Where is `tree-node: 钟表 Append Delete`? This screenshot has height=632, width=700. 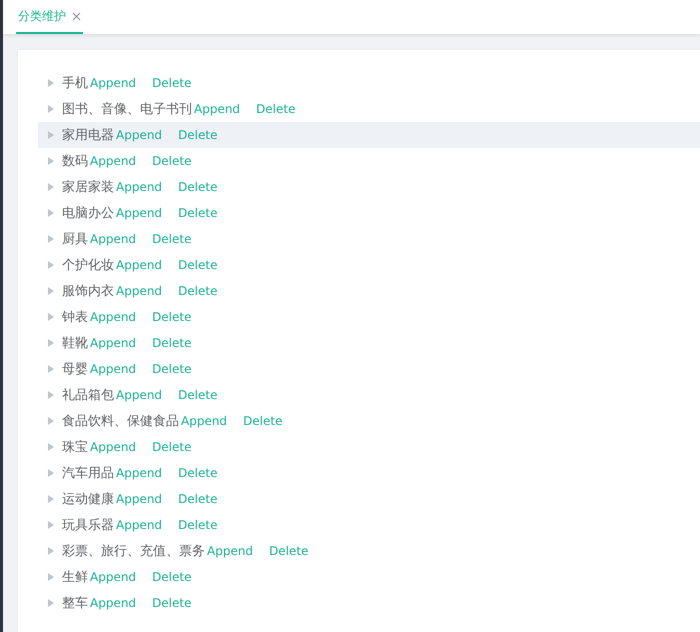
tree-node: 钟表 Append Delete is located at coordinates (369, 317).